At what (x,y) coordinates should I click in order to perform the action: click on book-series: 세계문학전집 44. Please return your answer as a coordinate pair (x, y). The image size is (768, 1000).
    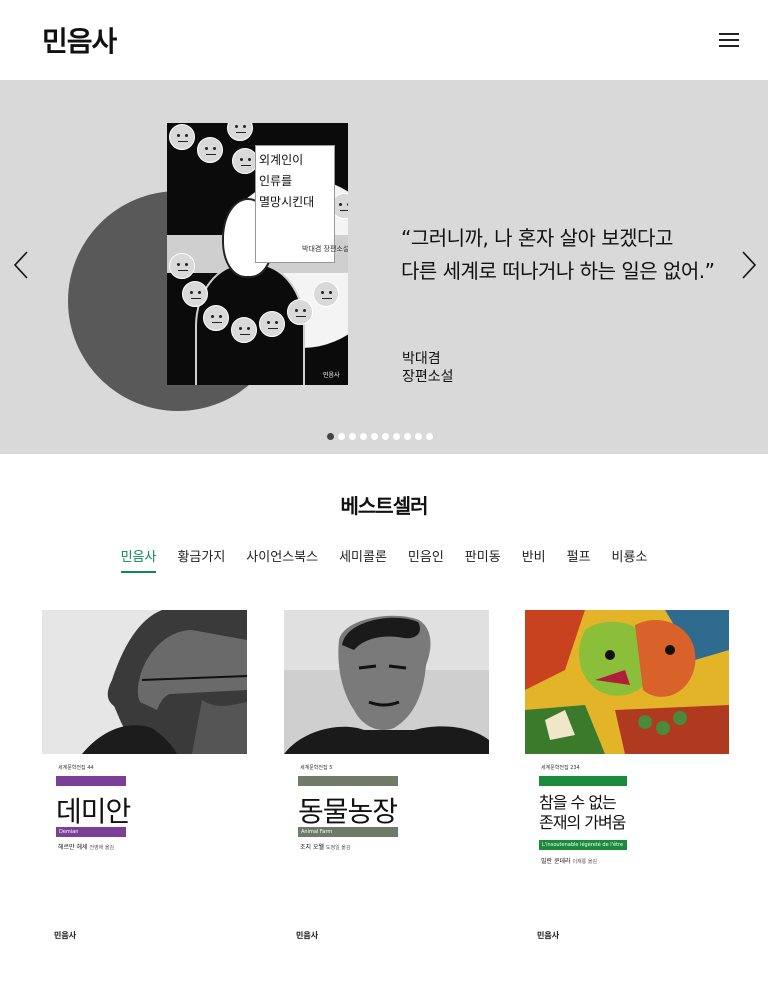
    Looking at the image, I should click on (76, 768).